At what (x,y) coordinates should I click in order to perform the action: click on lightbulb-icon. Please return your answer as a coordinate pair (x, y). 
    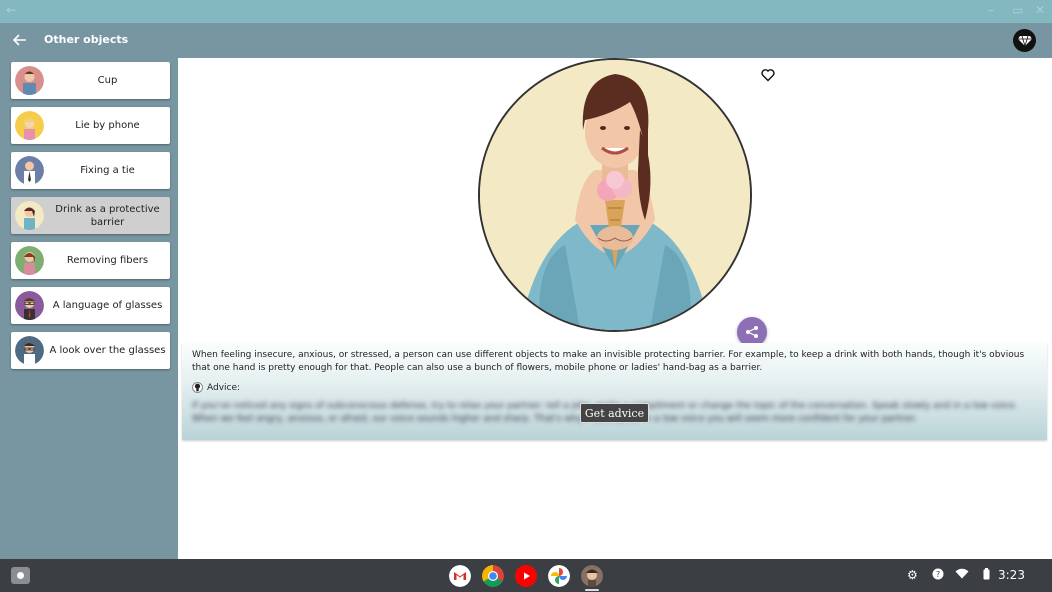
    Looking at the image, I should click on (197, 387).